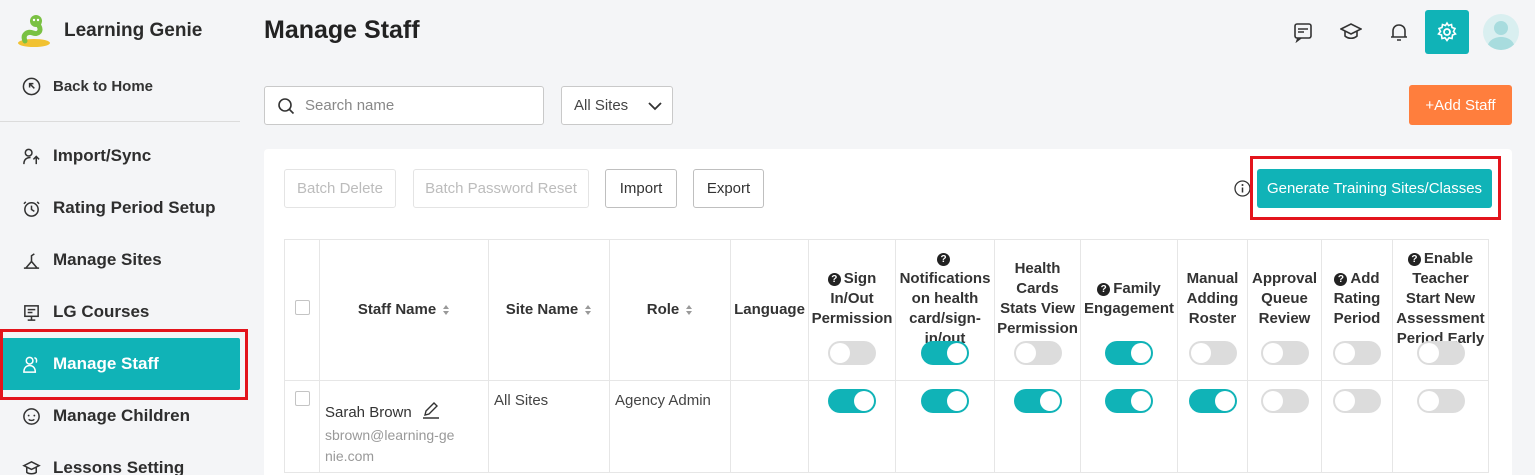  What do you see at coordinates (769, 310) in the screenshot?
I see `column-language: Language` at bounding box center [769, 310].